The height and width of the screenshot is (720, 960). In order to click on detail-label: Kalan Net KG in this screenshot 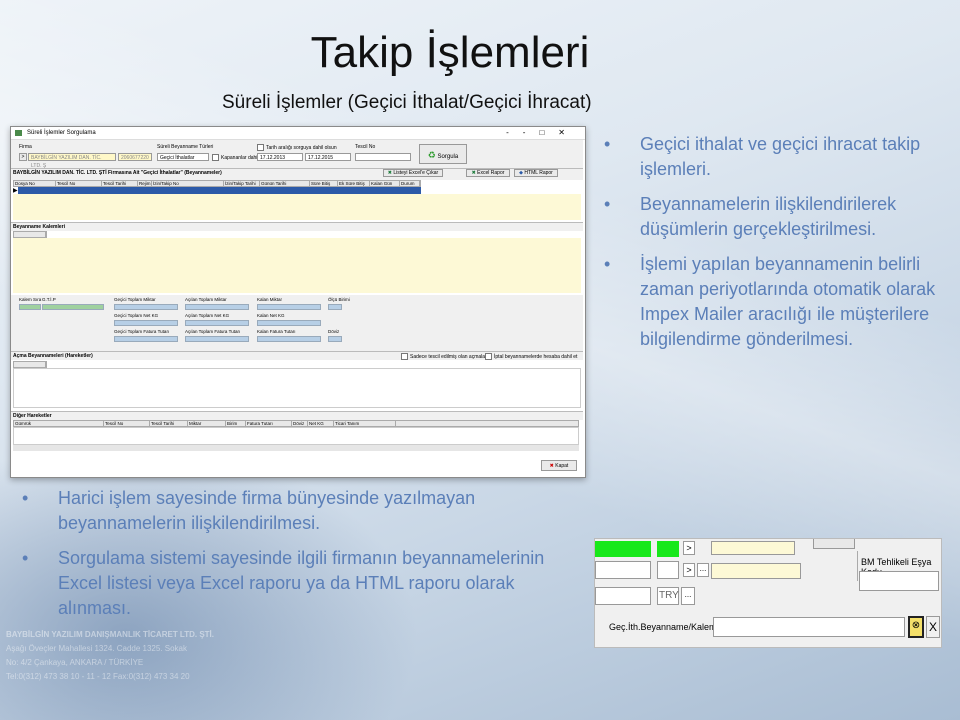, I will do `click(271, 315)`.